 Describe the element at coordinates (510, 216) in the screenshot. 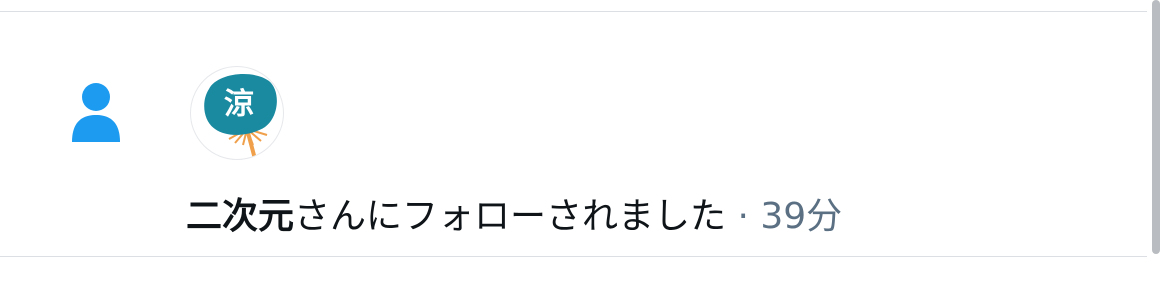

I see `action-text: さんにフォローされました` at that location.